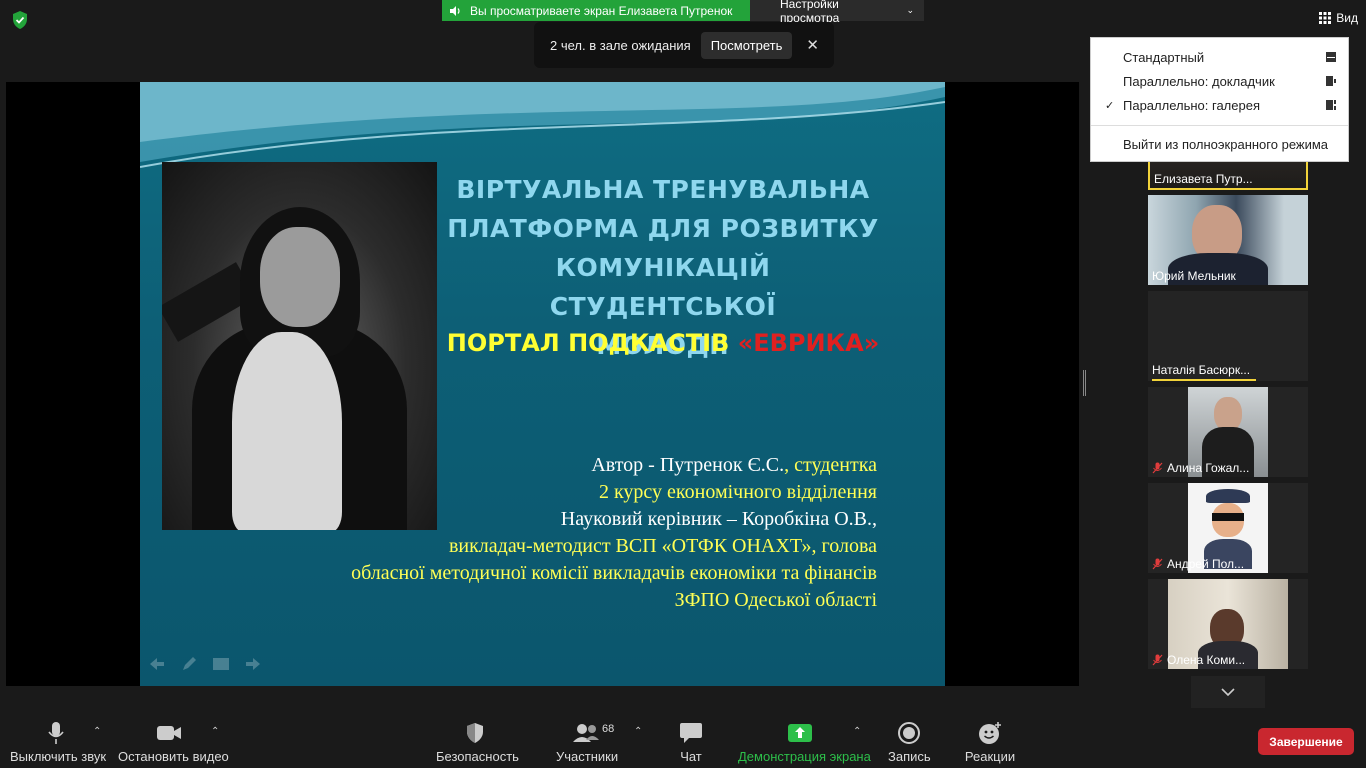 The image size is (1366, 768). What do you see at coordinates (1325, 18) in the screenshot?
I see `grid-icon` at bounding box center [1325, 18].